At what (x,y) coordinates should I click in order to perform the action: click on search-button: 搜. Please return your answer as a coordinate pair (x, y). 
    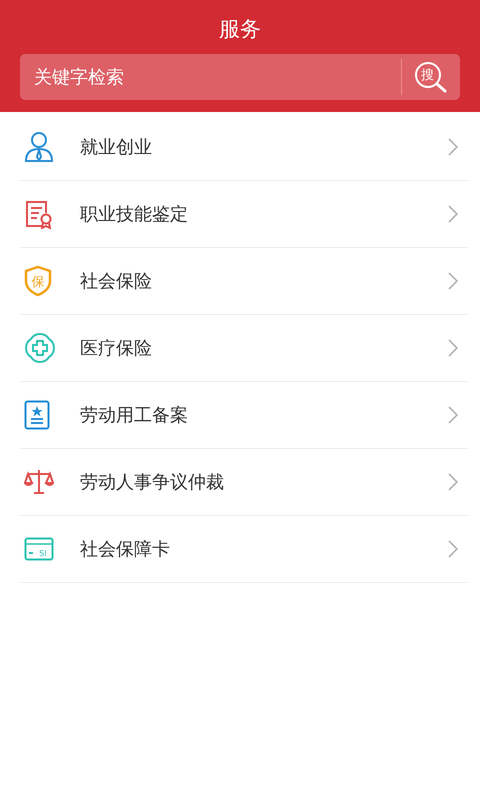
    Looking at the image, I should click on (431, 77).